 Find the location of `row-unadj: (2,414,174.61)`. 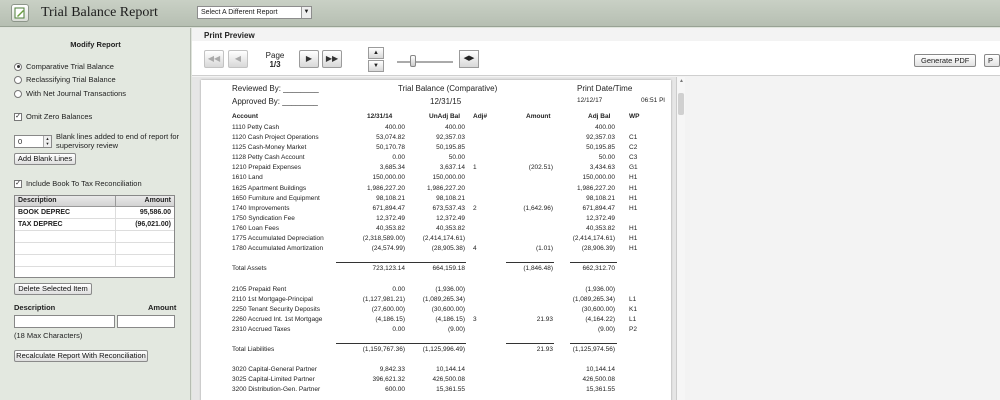

row-unadj: (2,414,174.61) is located at coordinates (443, 239).